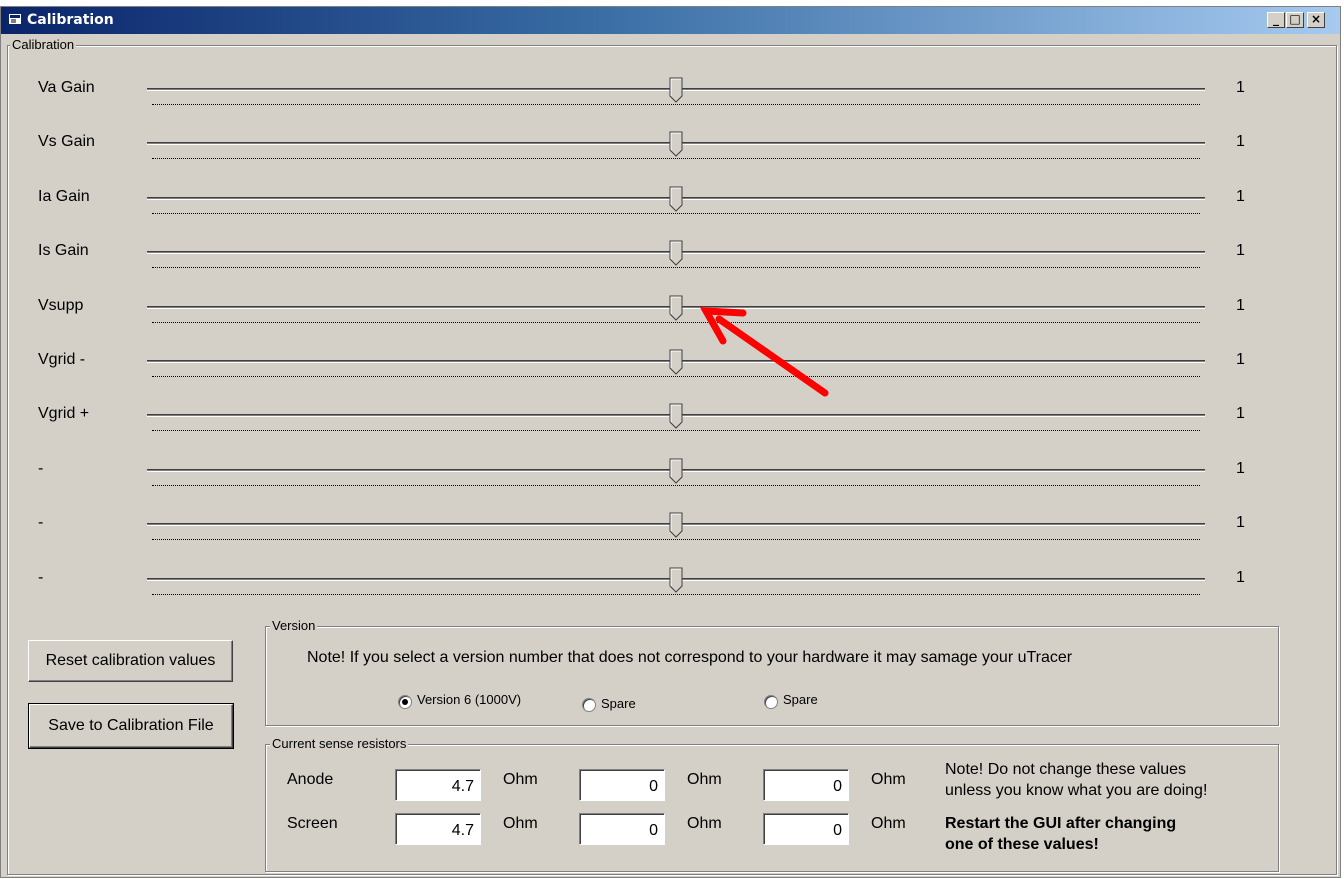 The height and width of the screenshot is (879, 1344). Describe the element at coordinates (294, 625) in the screenshot. I see `version-frame-label: Version` at that location.